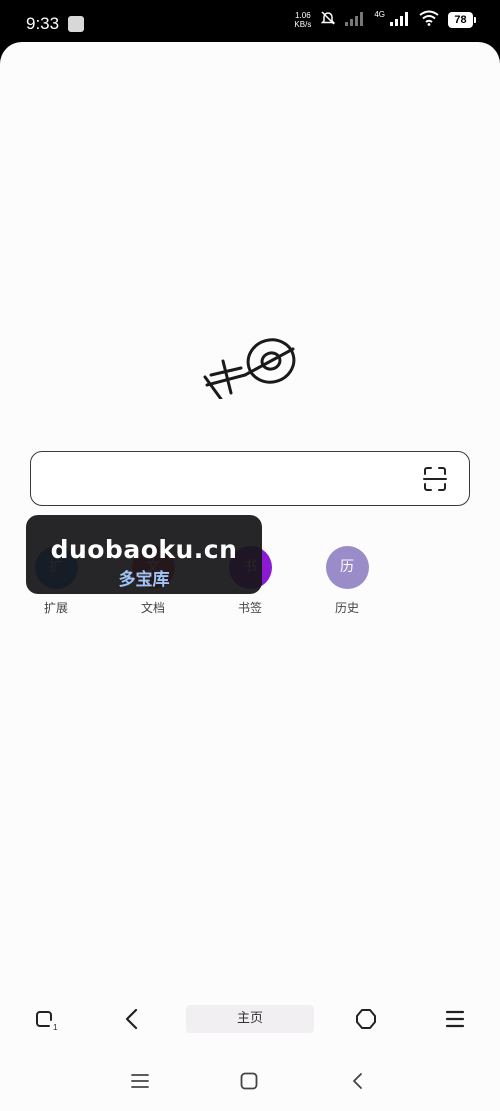  Describe the element at coordinates (435, 481) in the screenshot. I see `scan-icon` at that location.